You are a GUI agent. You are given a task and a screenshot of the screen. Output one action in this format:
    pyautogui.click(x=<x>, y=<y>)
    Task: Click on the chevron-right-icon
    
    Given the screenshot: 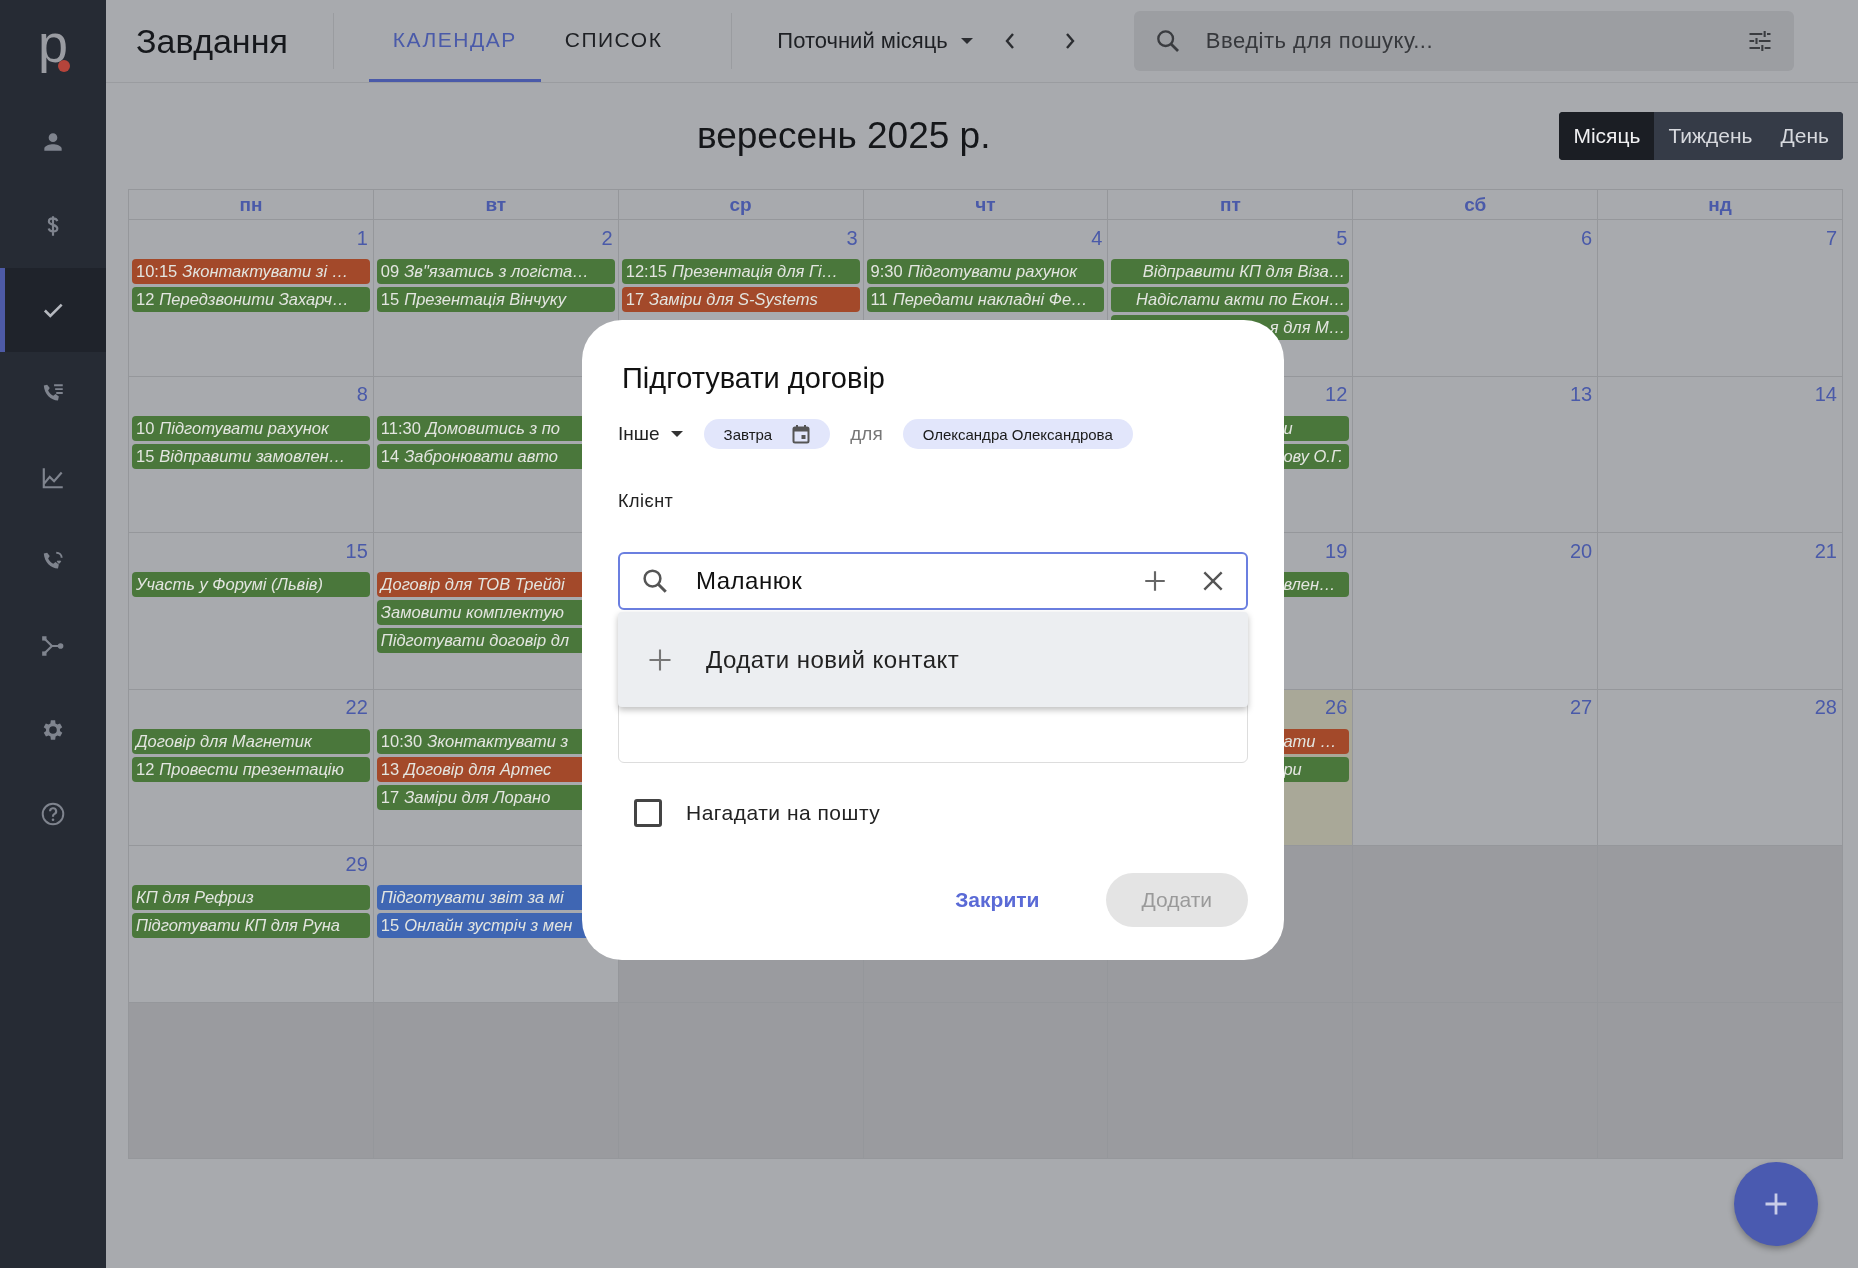 What is the action you would take?
    pyautogui.click(x=1069, y=41)
    